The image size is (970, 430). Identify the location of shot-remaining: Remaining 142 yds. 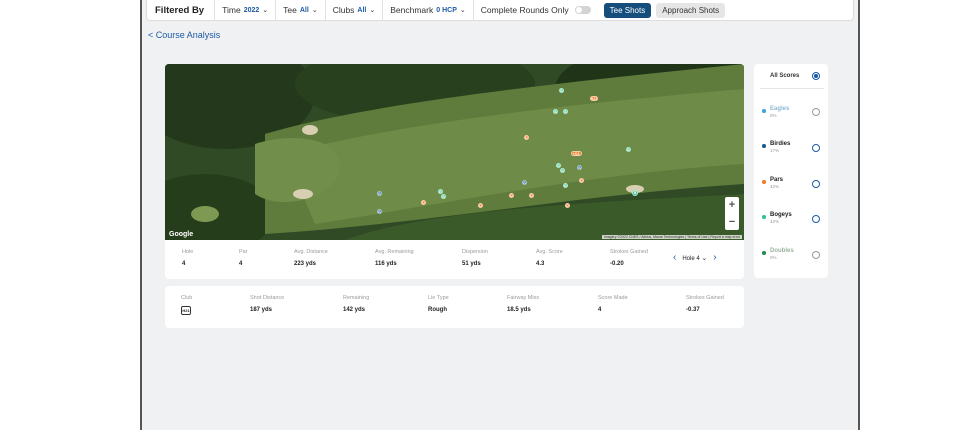
(356, 304).